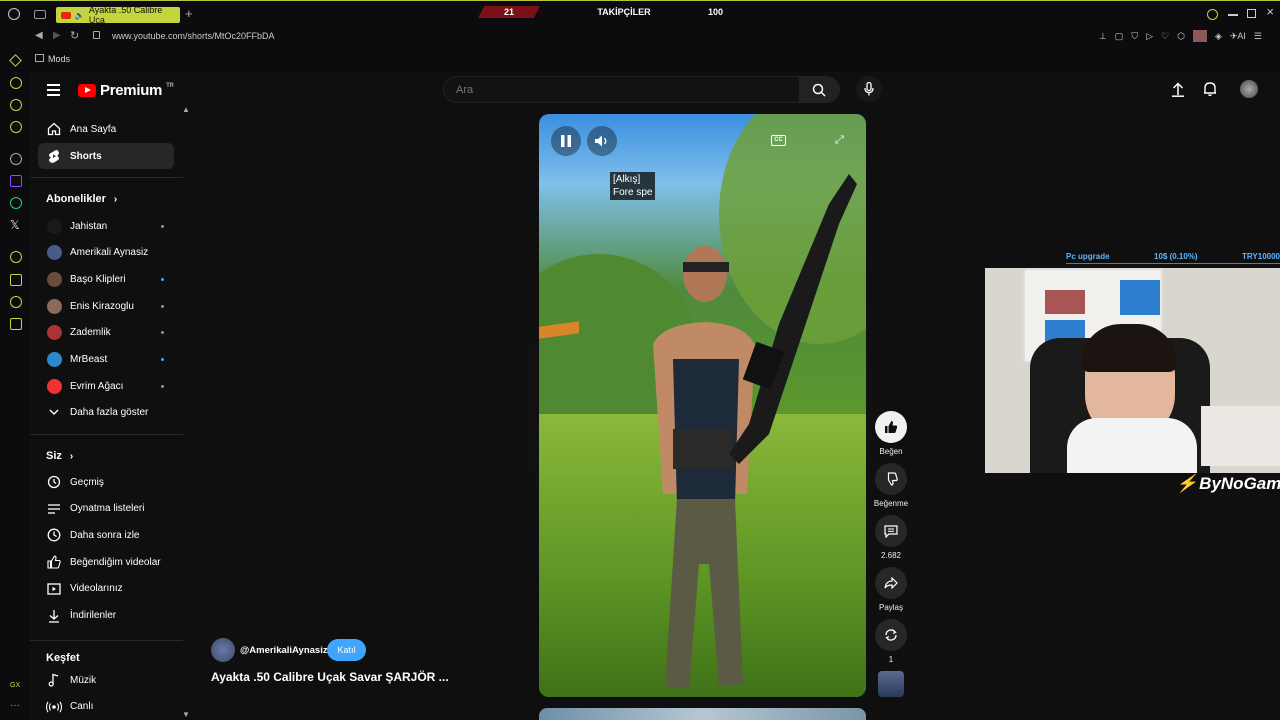 The image size is (1280, 720). I want to click on ai-label: AI, so click(1241, 35).